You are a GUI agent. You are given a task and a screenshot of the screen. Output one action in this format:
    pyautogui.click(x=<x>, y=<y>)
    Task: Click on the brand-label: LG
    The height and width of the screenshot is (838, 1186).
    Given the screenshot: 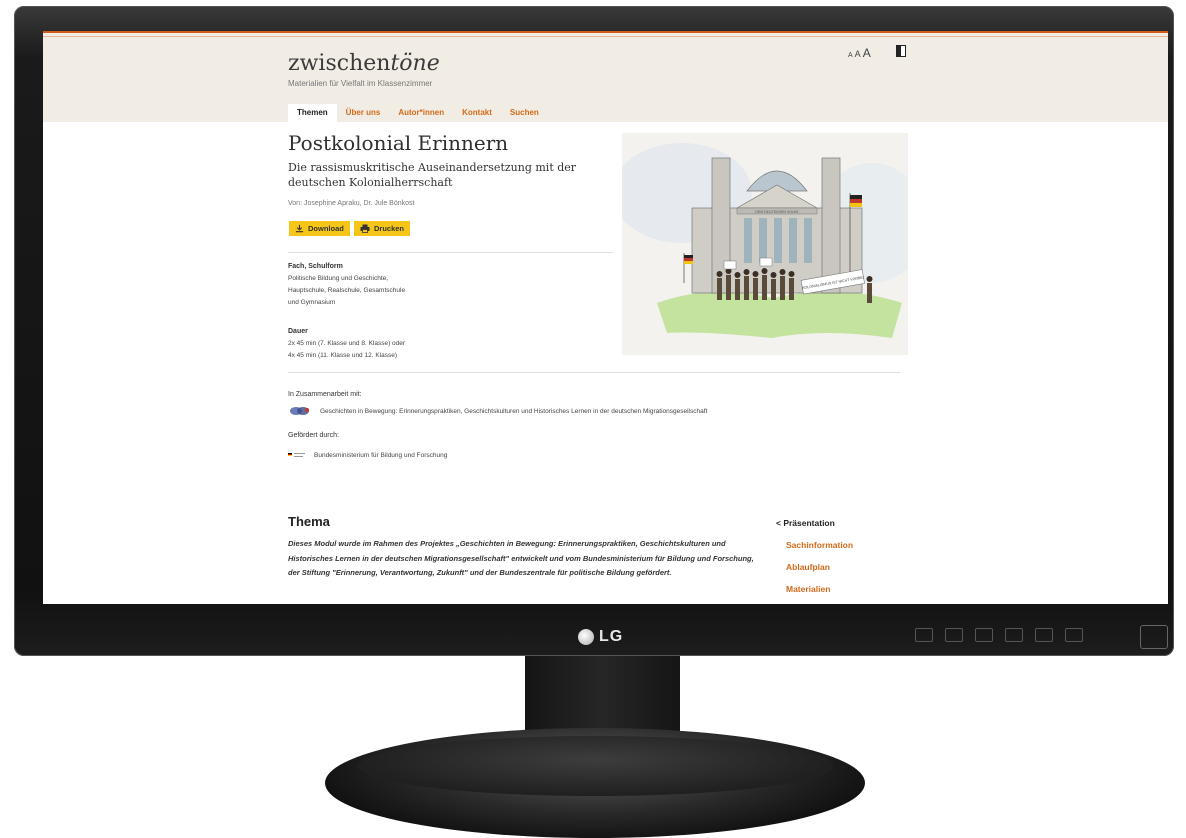 What is the action you would take?
    pyautogui.click(x=611, y=636)
    